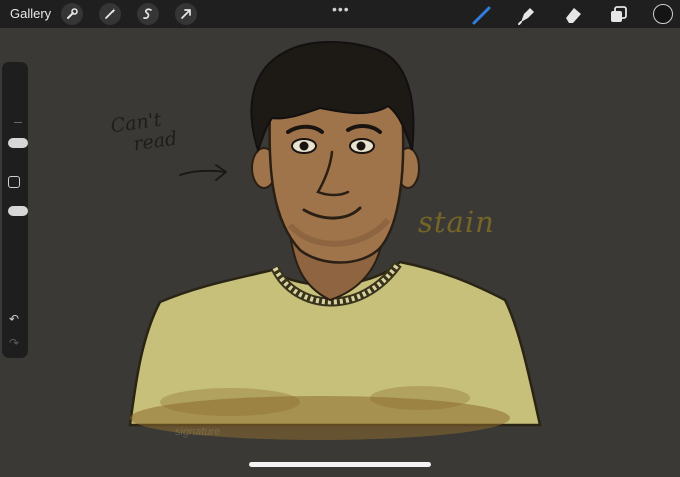  I want to click on slider-tick, so click(18, 122).